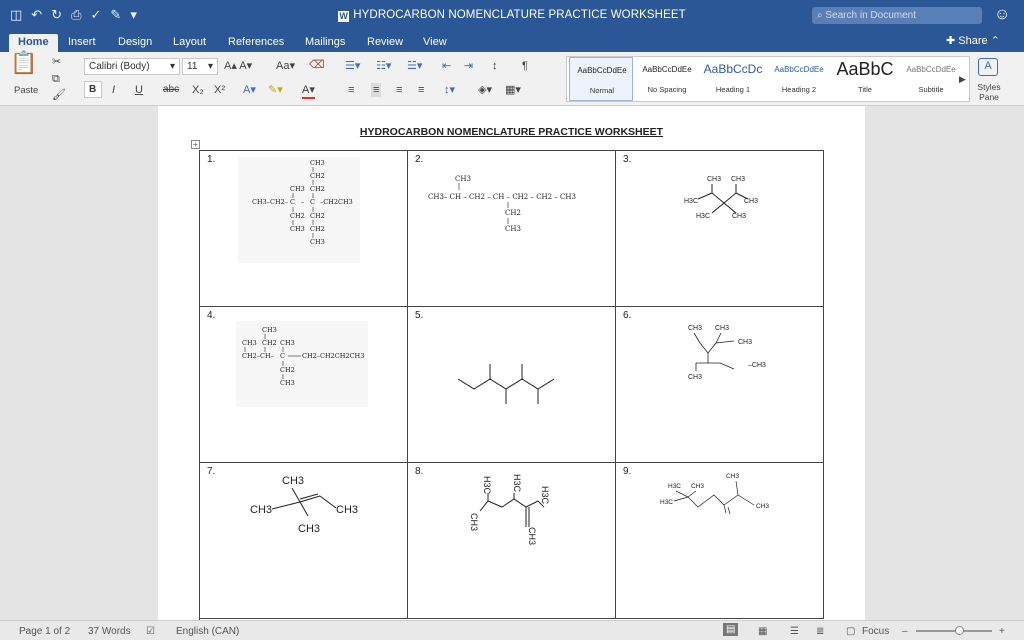  Describe the element at coordinates (799, 79) in the screenshot. I see `style-heading-2: AaBbCcDdEe Heading 2` at that location.